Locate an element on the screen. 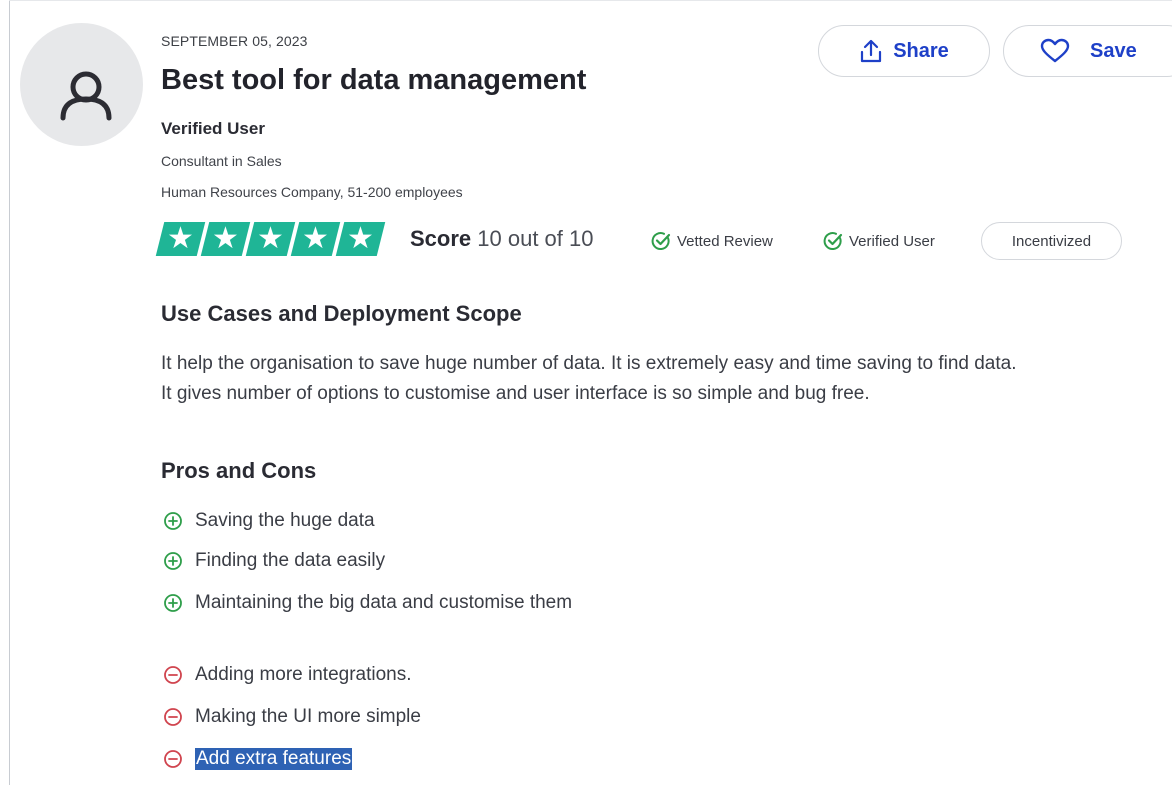 The width and height of the screenshot is (1172, 785). reviewer-name: Verified User is located at coordinates (213, 128).